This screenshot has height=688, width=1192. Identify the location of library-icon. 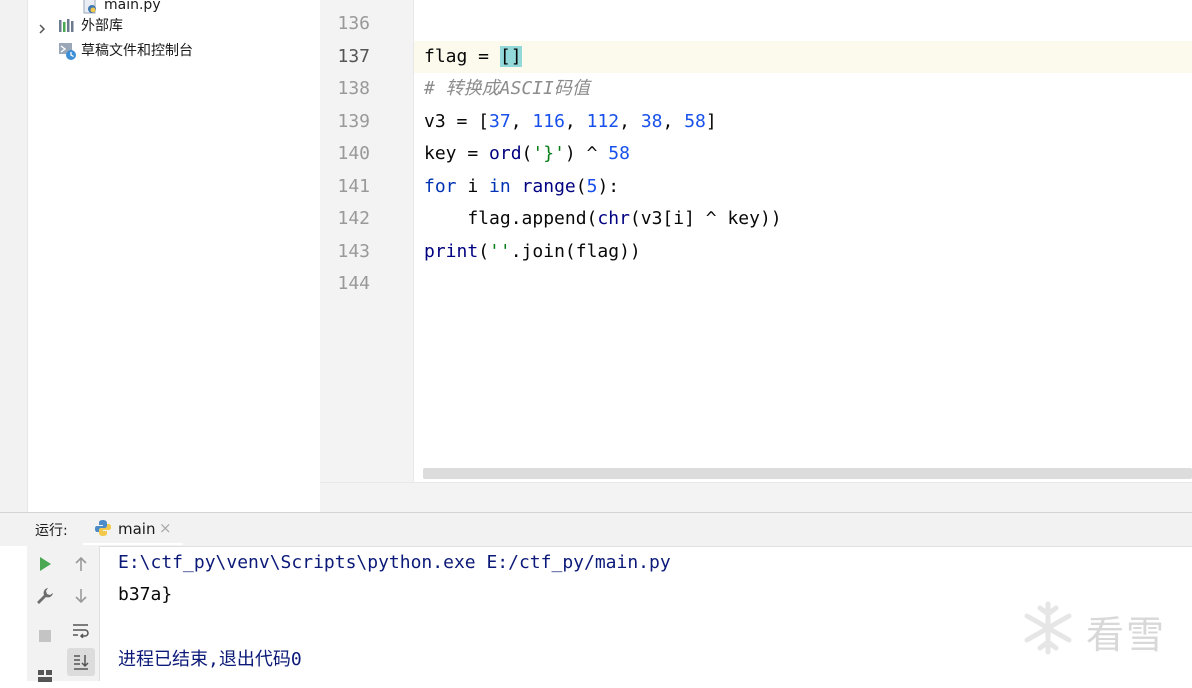
(67, 26).